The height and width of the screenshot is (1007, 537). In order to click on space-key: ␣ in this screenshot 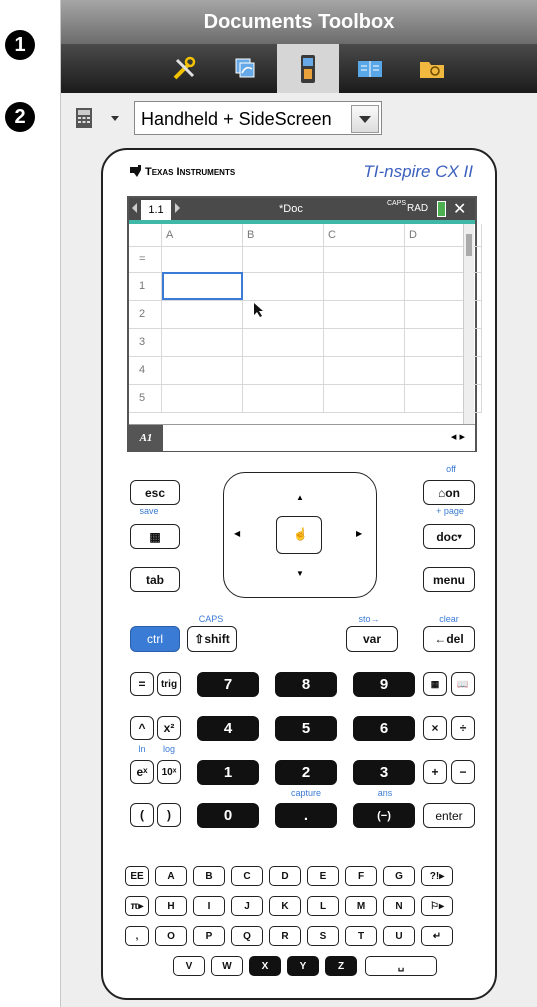, I will do `click(401, 966)`.